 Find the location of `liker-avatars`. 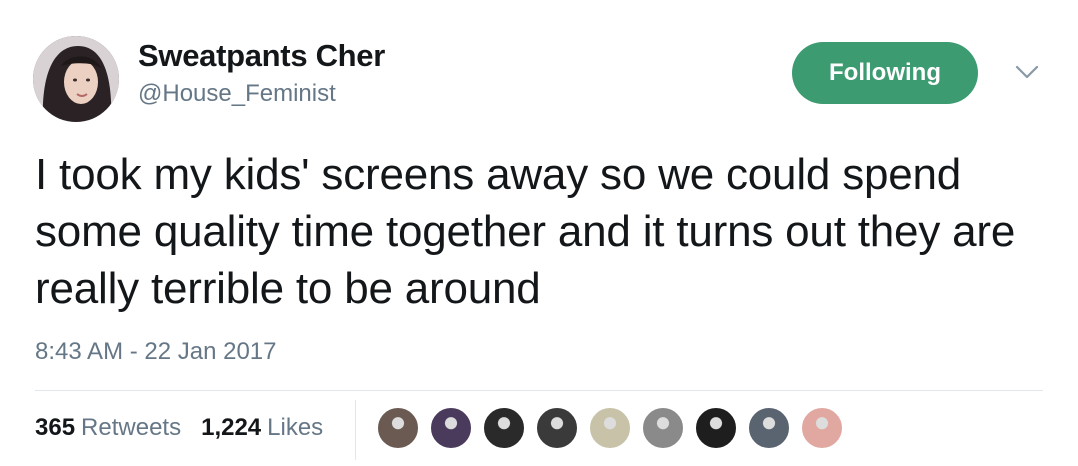

liker-avatars is located at coordinates (614, 428).